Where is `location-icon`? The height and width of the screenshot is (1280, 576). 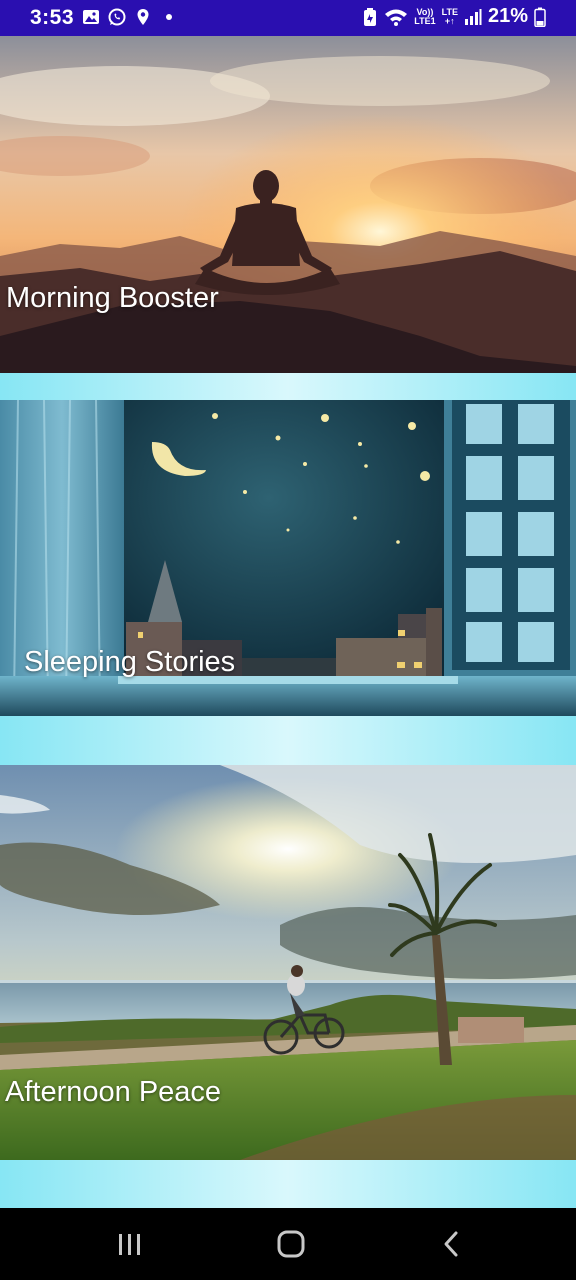 location-icon is located at coordinates (143, 17).